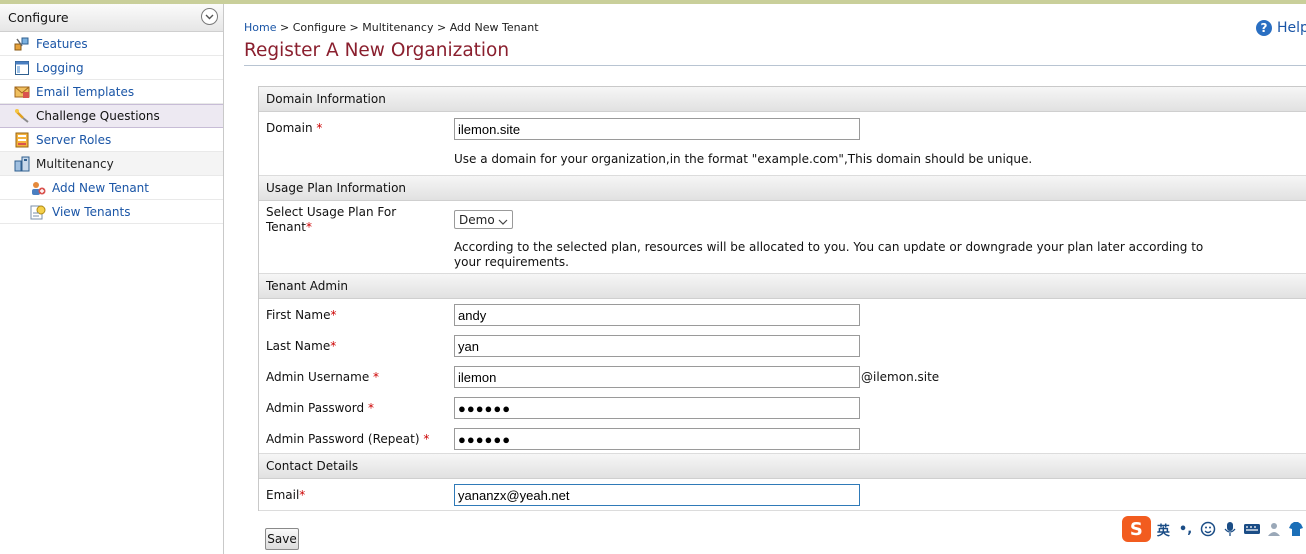 Image resolution: width=1306 pixels, height=554 pixels. What do you see at coordinates (111, 18) in the screenshot?
I see `sidebar-header: Configure` at bounding box center [111, 18].